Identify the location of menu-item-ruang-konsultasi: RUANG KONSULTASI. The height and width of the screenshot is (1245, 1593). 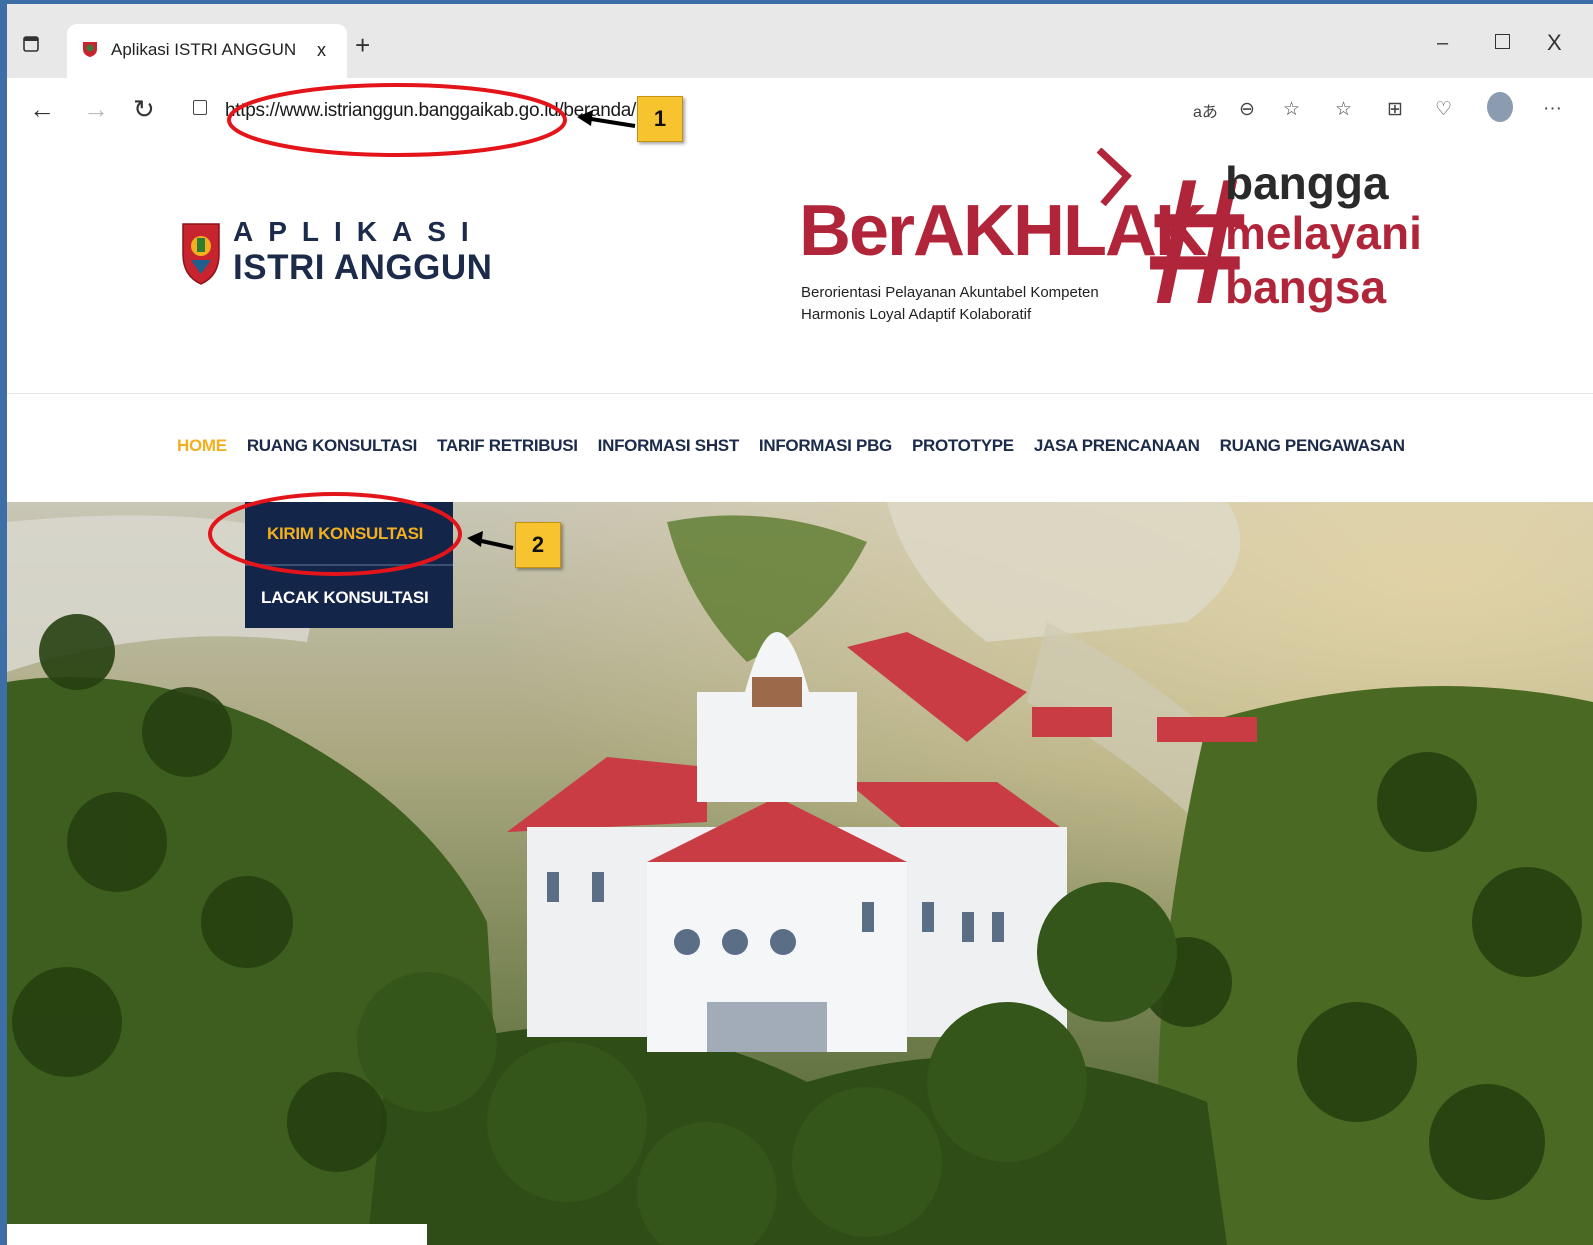
(332, 446).